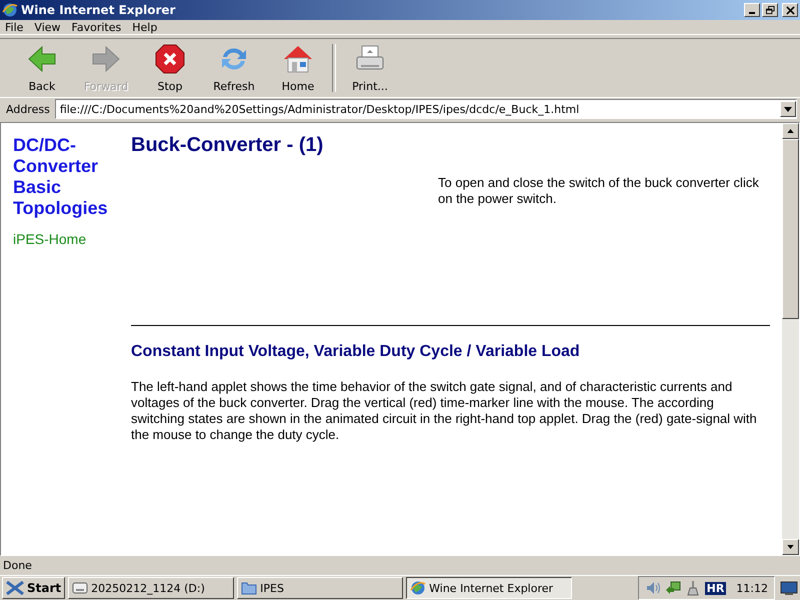 Image resolution: width=800 pixels, height=600 pixels. I want to click on nav-title: DC/DC-Converter Basic Topologies, so click(61, 177).